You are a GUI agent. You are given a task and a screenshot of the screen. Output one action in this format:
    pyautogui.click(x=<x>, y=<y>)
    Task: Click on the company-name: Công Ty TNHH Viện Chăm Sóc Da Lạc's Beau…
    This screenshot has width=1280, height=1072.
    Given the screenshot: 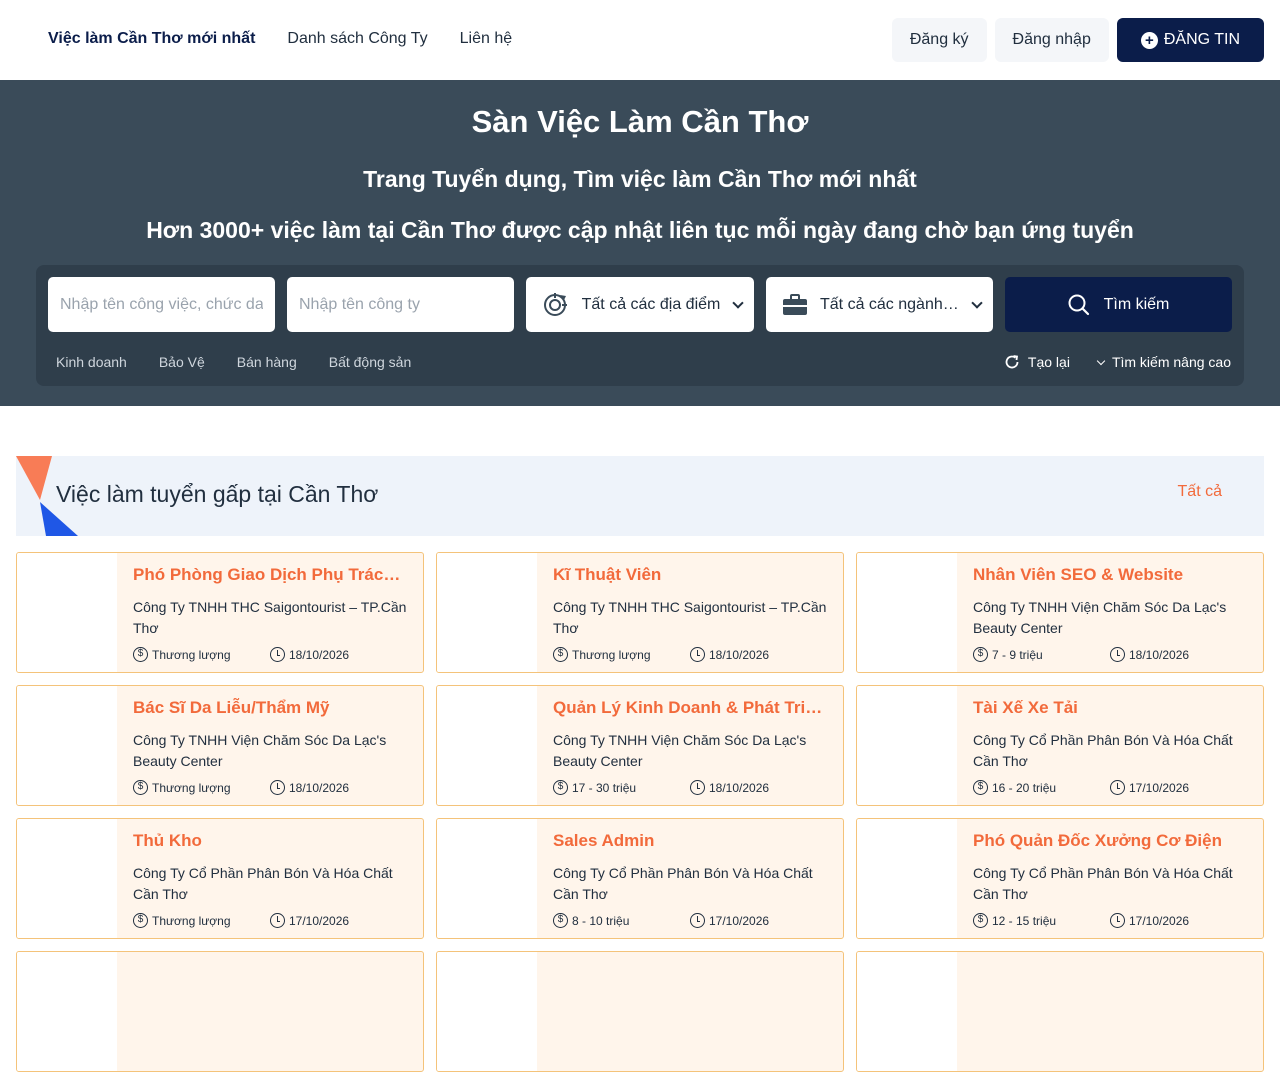 What is the action you would take?
    pyautogui.click(x=680, y=750)
    